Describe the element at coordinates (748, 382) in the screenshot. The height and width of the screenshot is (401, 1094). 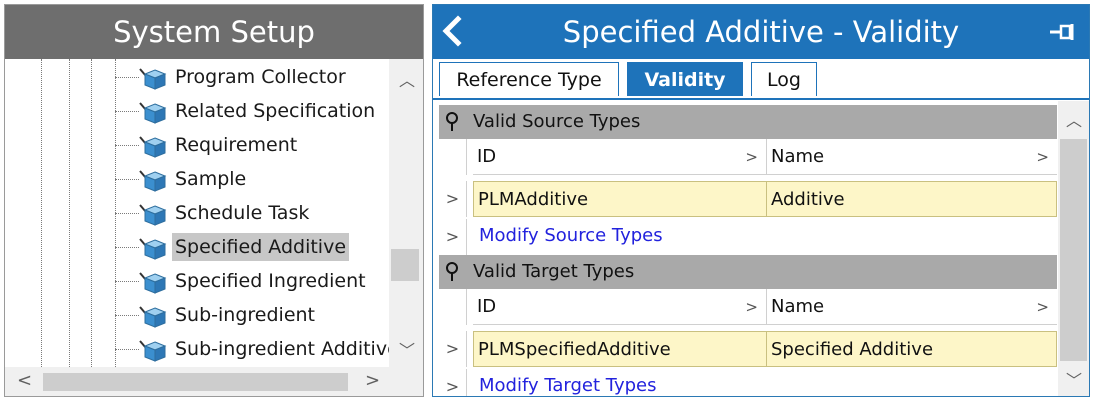
I see `modify-target-row: > Modify Target Types` at that location.